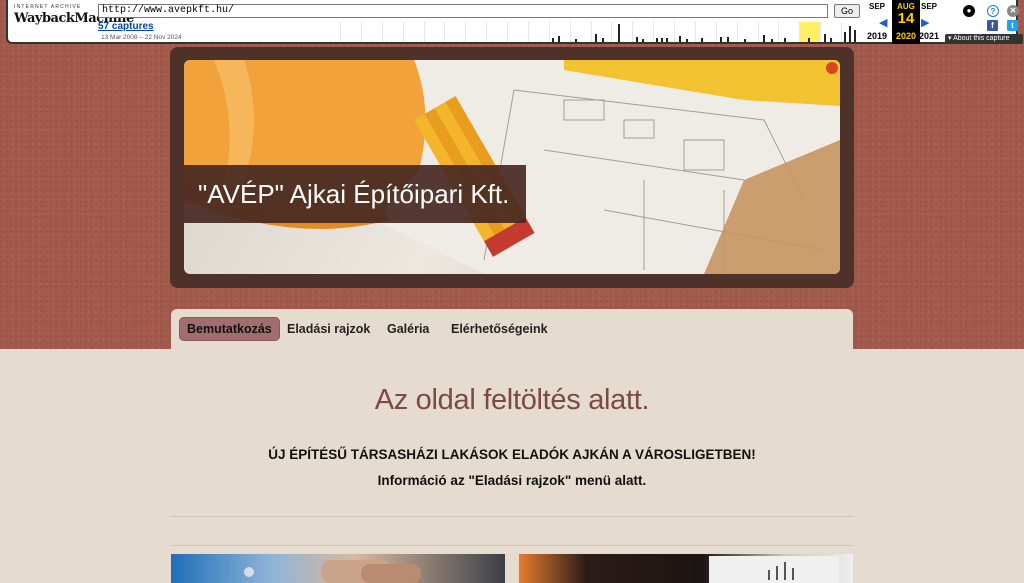  Describe the element at coordinates (355, 194) in the screenshot. I see `site-title: "AVÉP" Ajkai Építőipari Kft.` at that location.